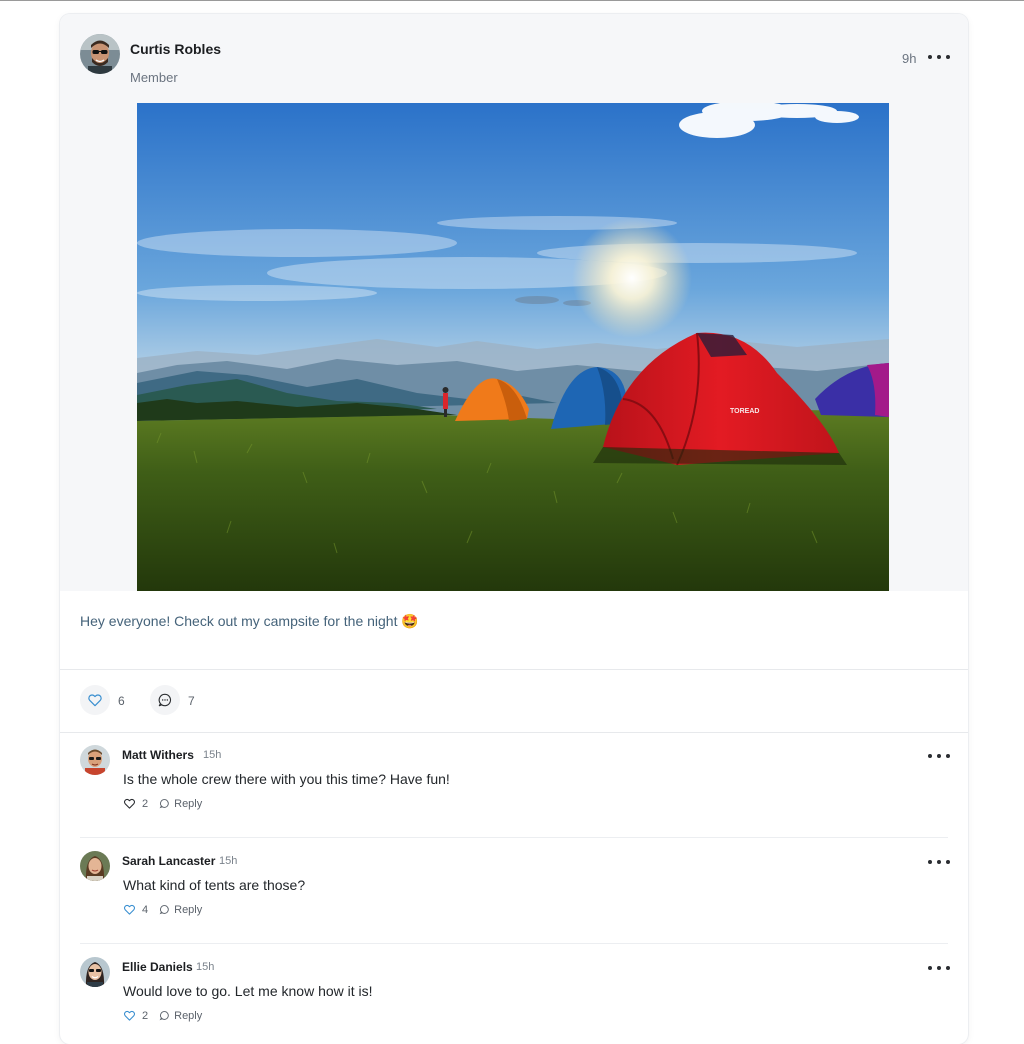 This screenshot has height=1044, width=1024. I want to click on post-timestamp: 9h, so click(909, 58).